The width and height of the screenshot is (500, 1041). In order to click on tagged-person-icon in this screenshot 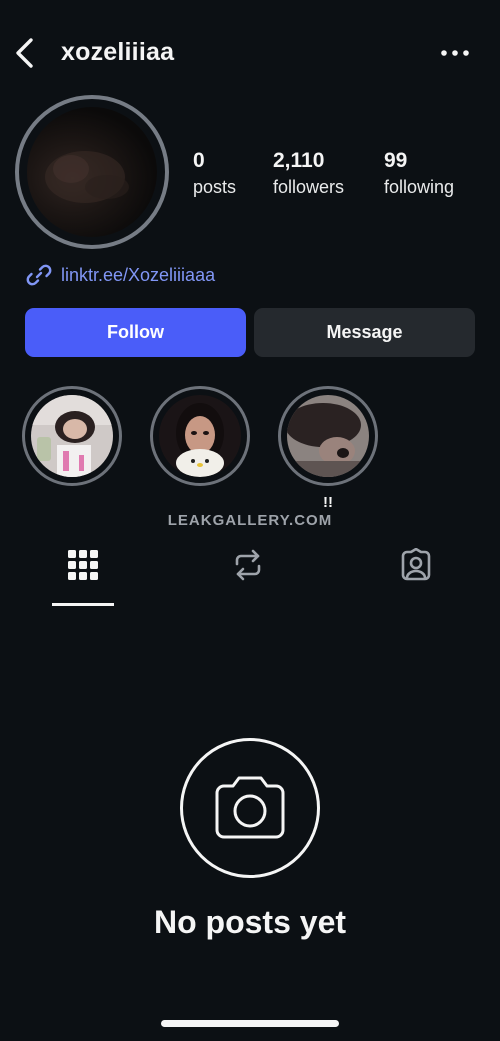, I will do `click(416, 564)`.